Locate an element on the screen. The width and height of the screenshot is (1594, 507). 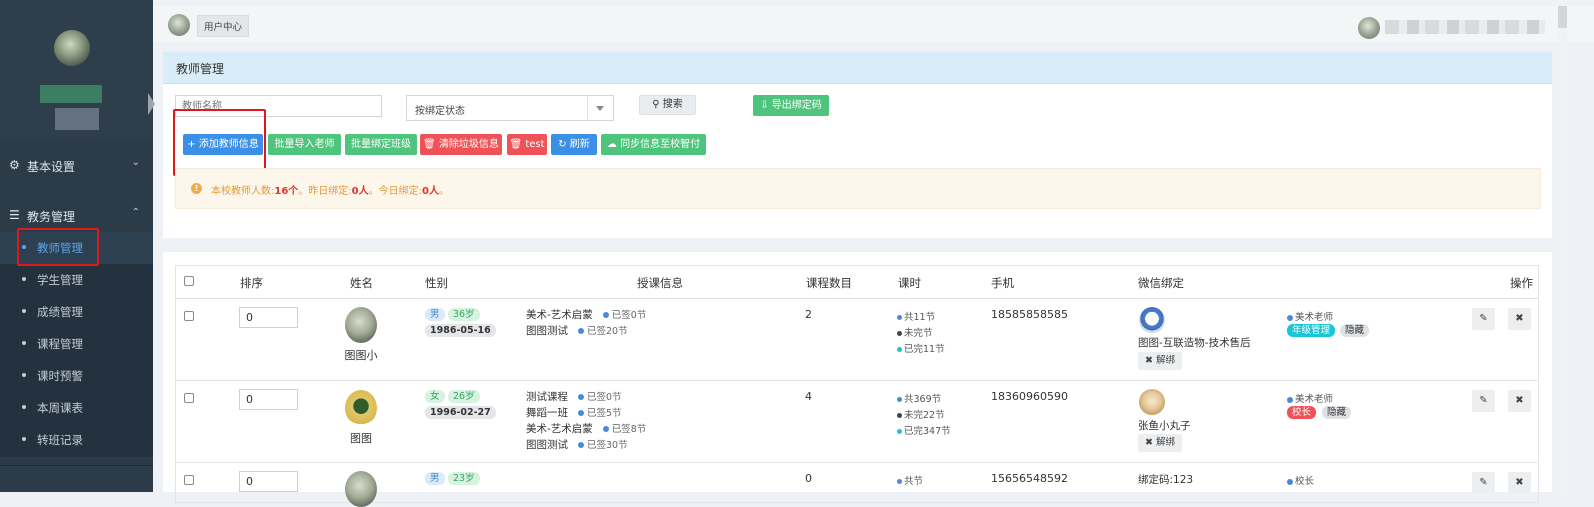
hours-total: 共11节 is located at coordinates (916, 316).